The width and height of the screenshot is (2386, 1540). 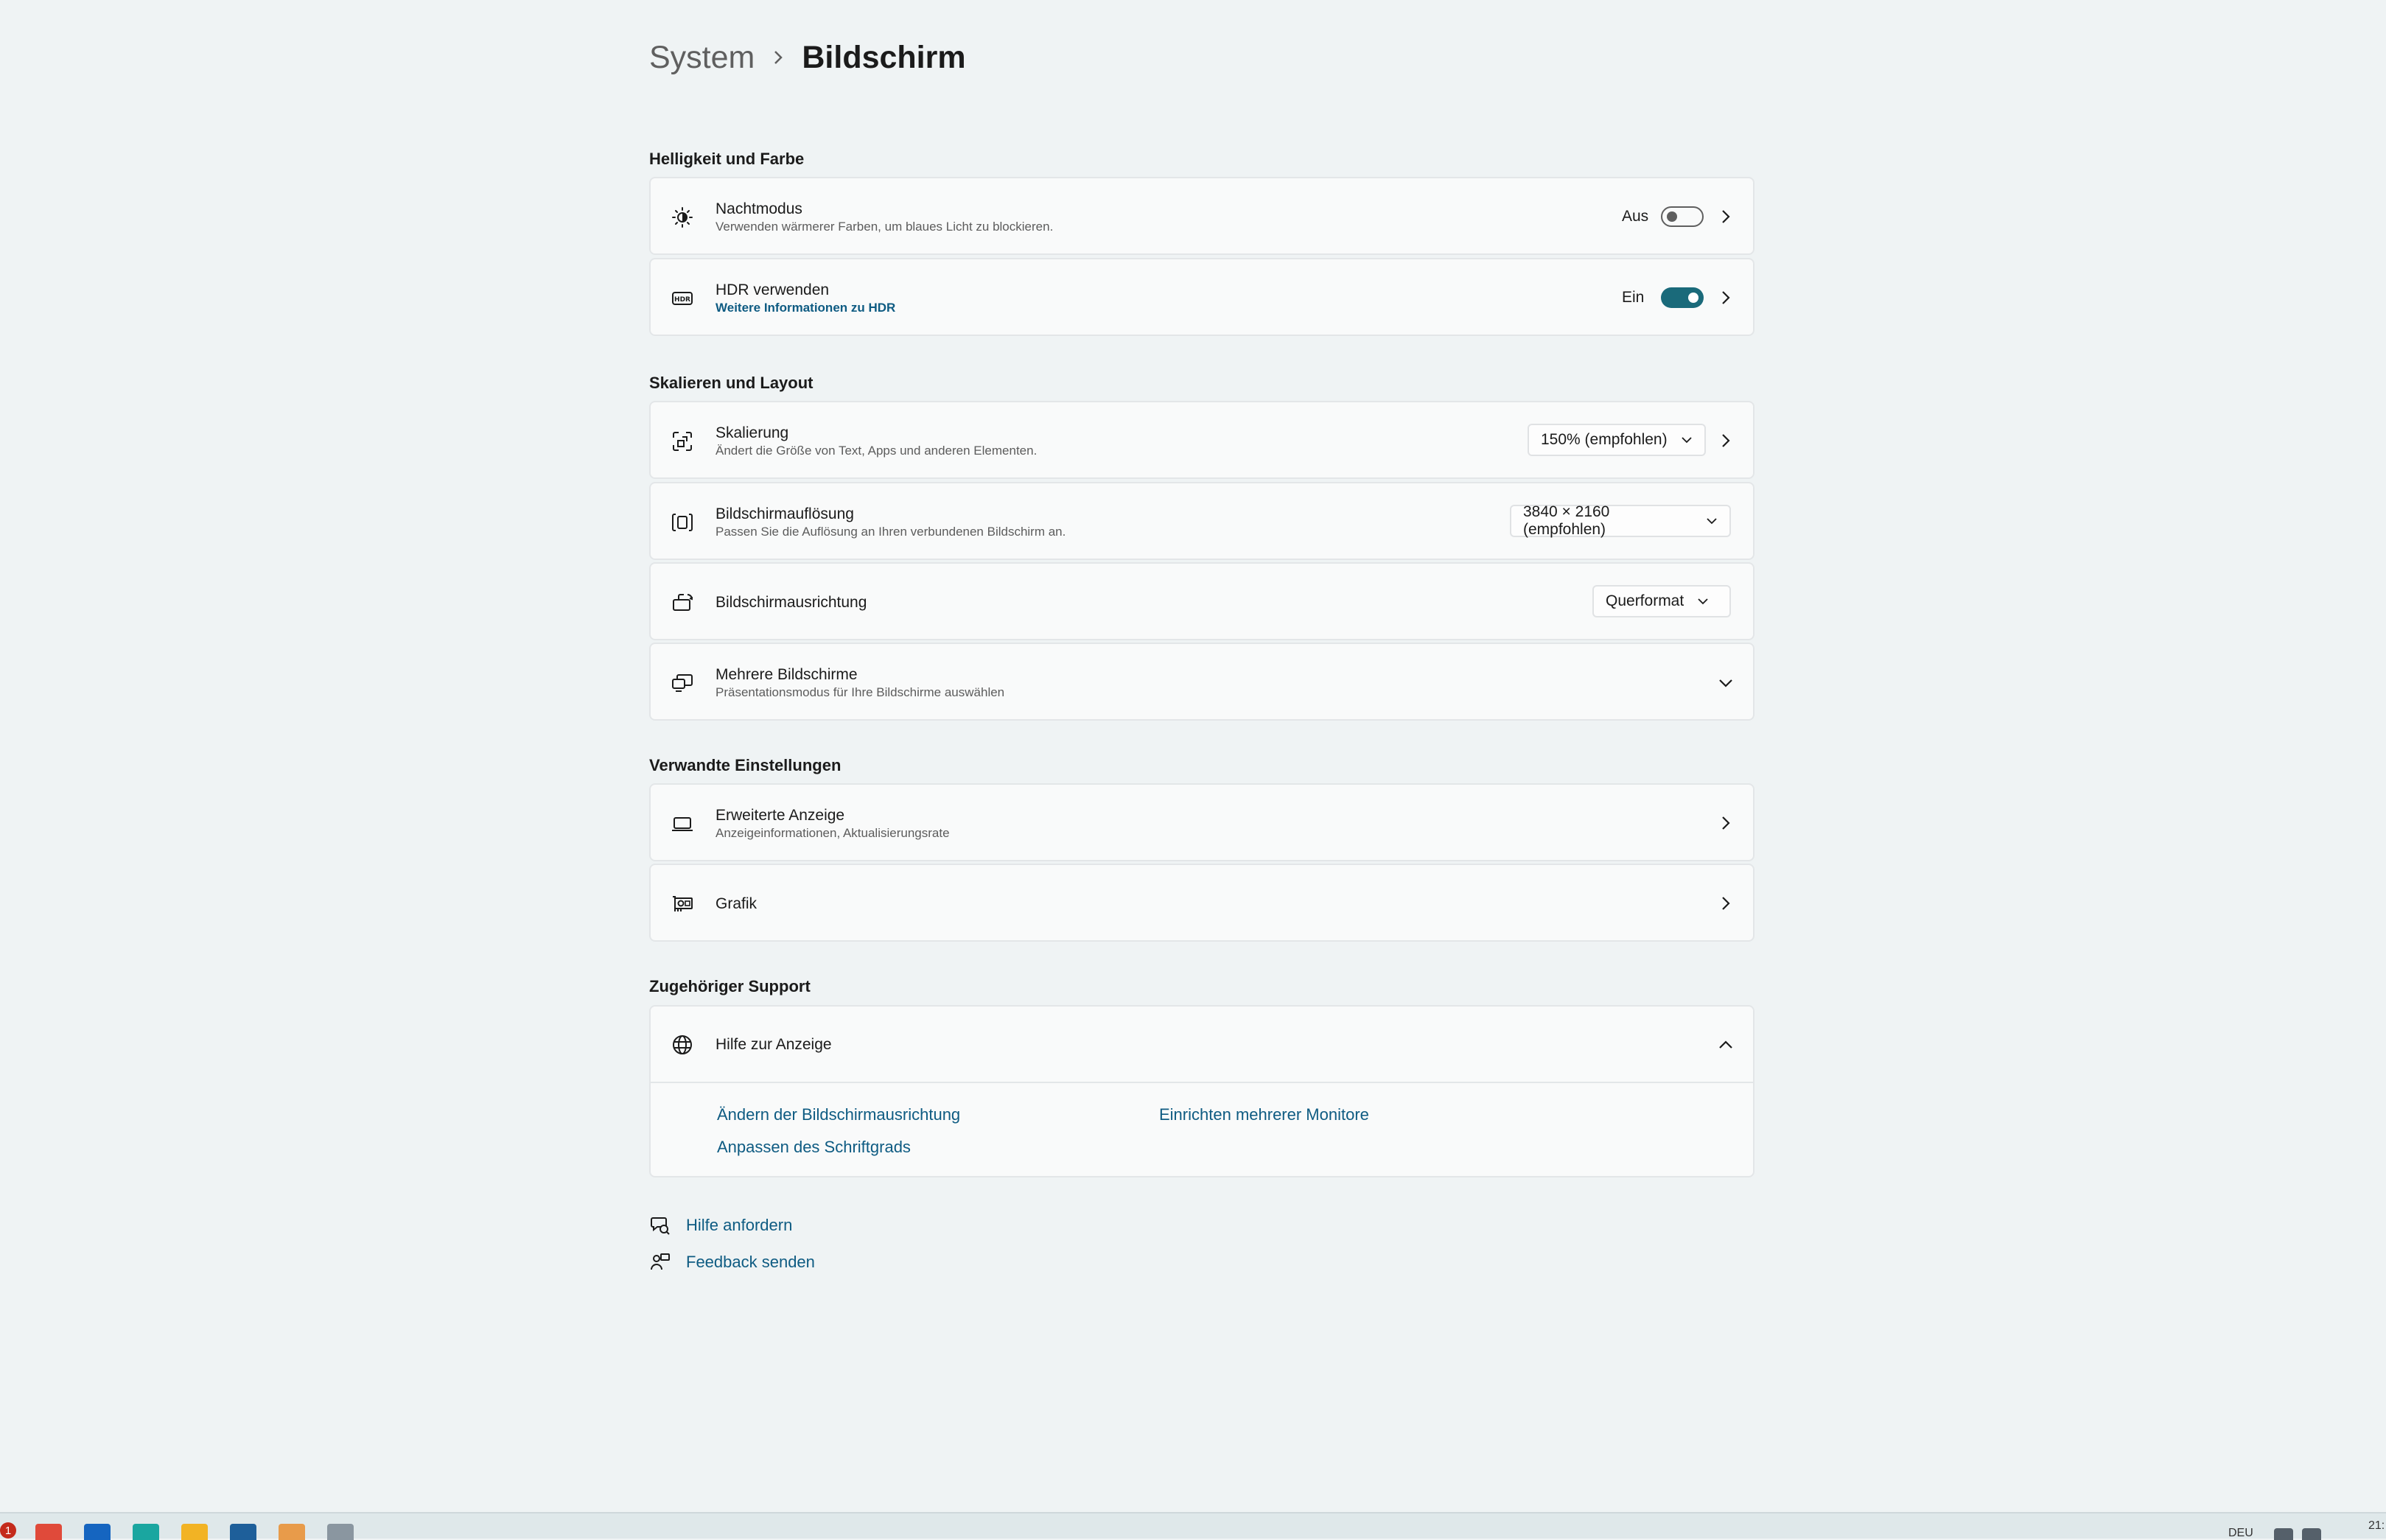 I want to click on section-title-related-support: Zugehöriger Support, so click(x=730, y=986).